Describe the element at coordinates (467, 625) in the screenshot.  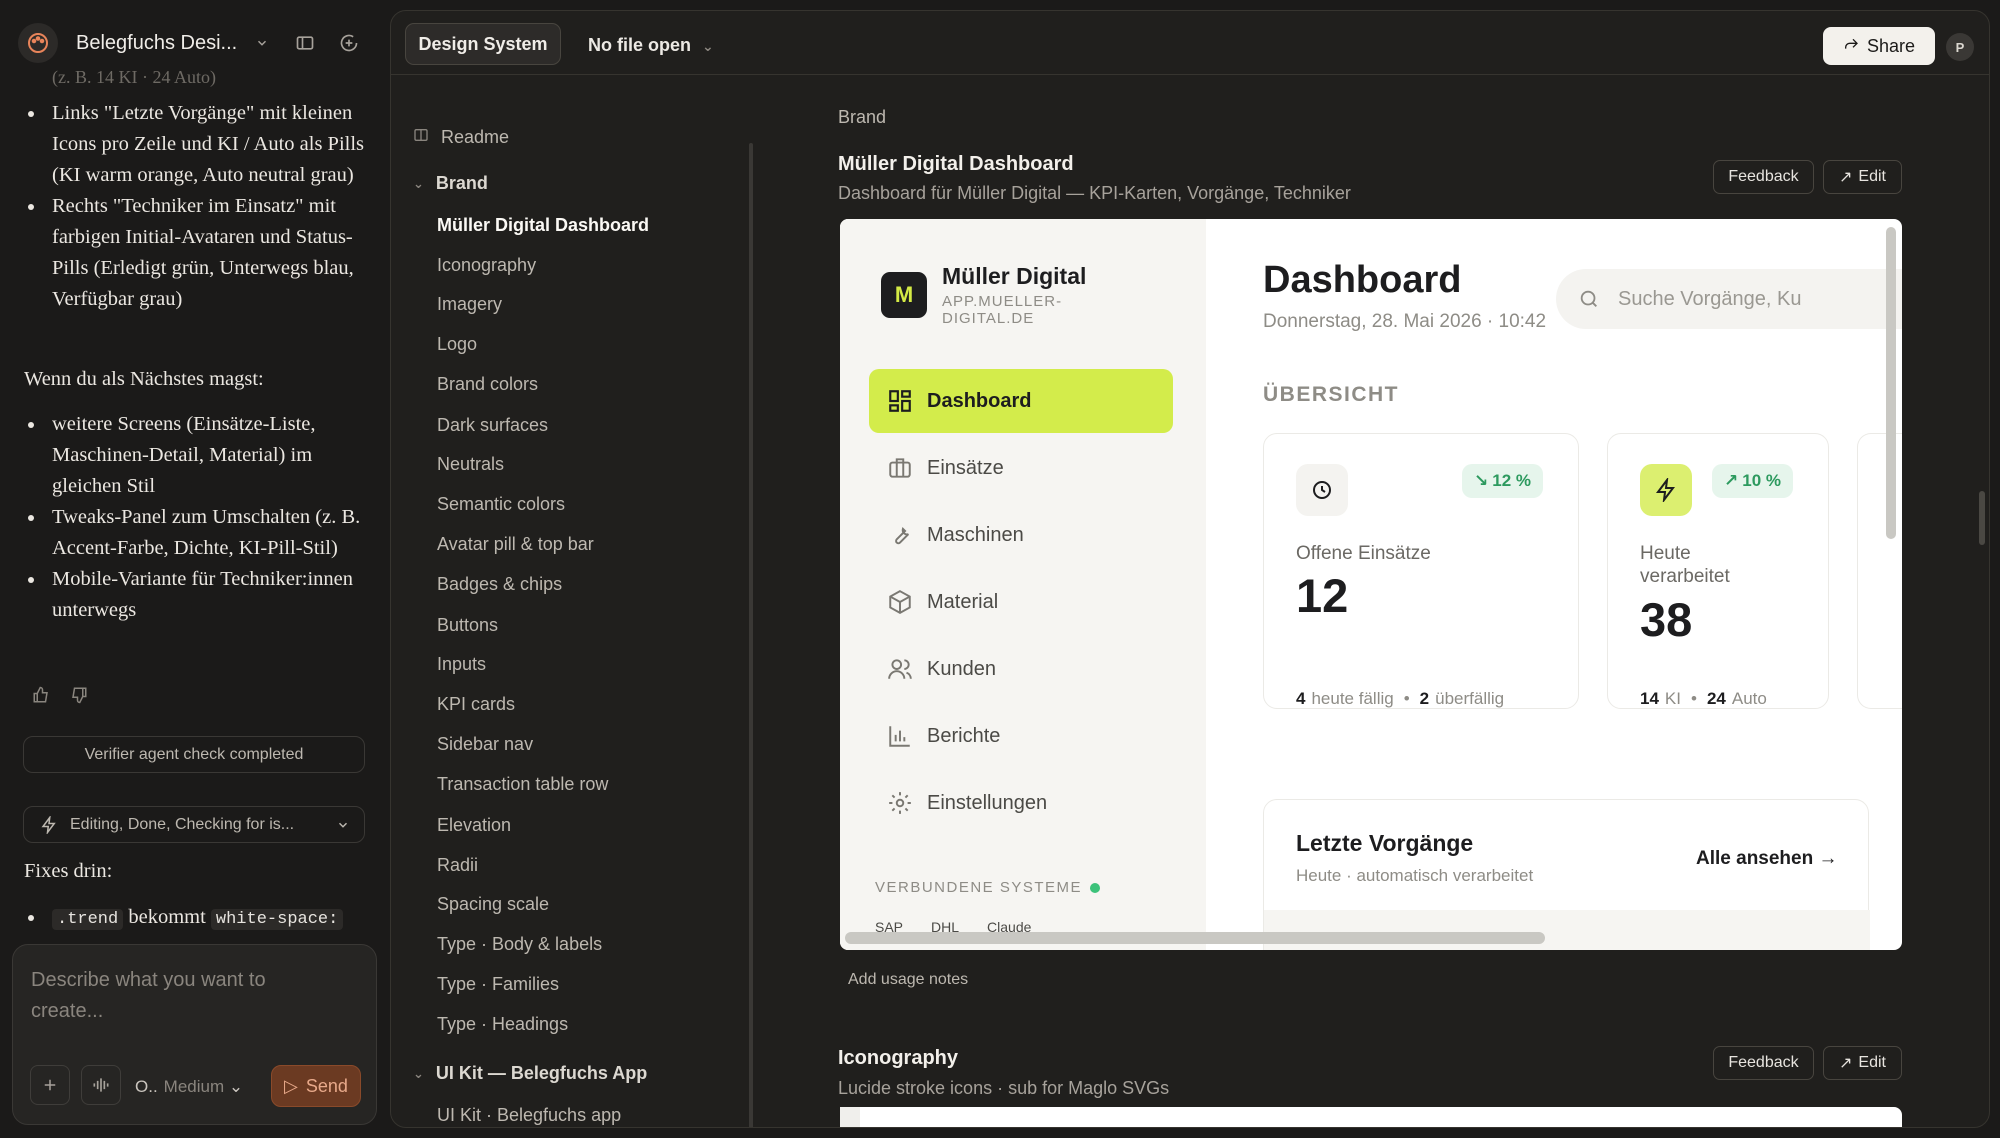
I see `nav-item-buttons: Buttons` at that location.